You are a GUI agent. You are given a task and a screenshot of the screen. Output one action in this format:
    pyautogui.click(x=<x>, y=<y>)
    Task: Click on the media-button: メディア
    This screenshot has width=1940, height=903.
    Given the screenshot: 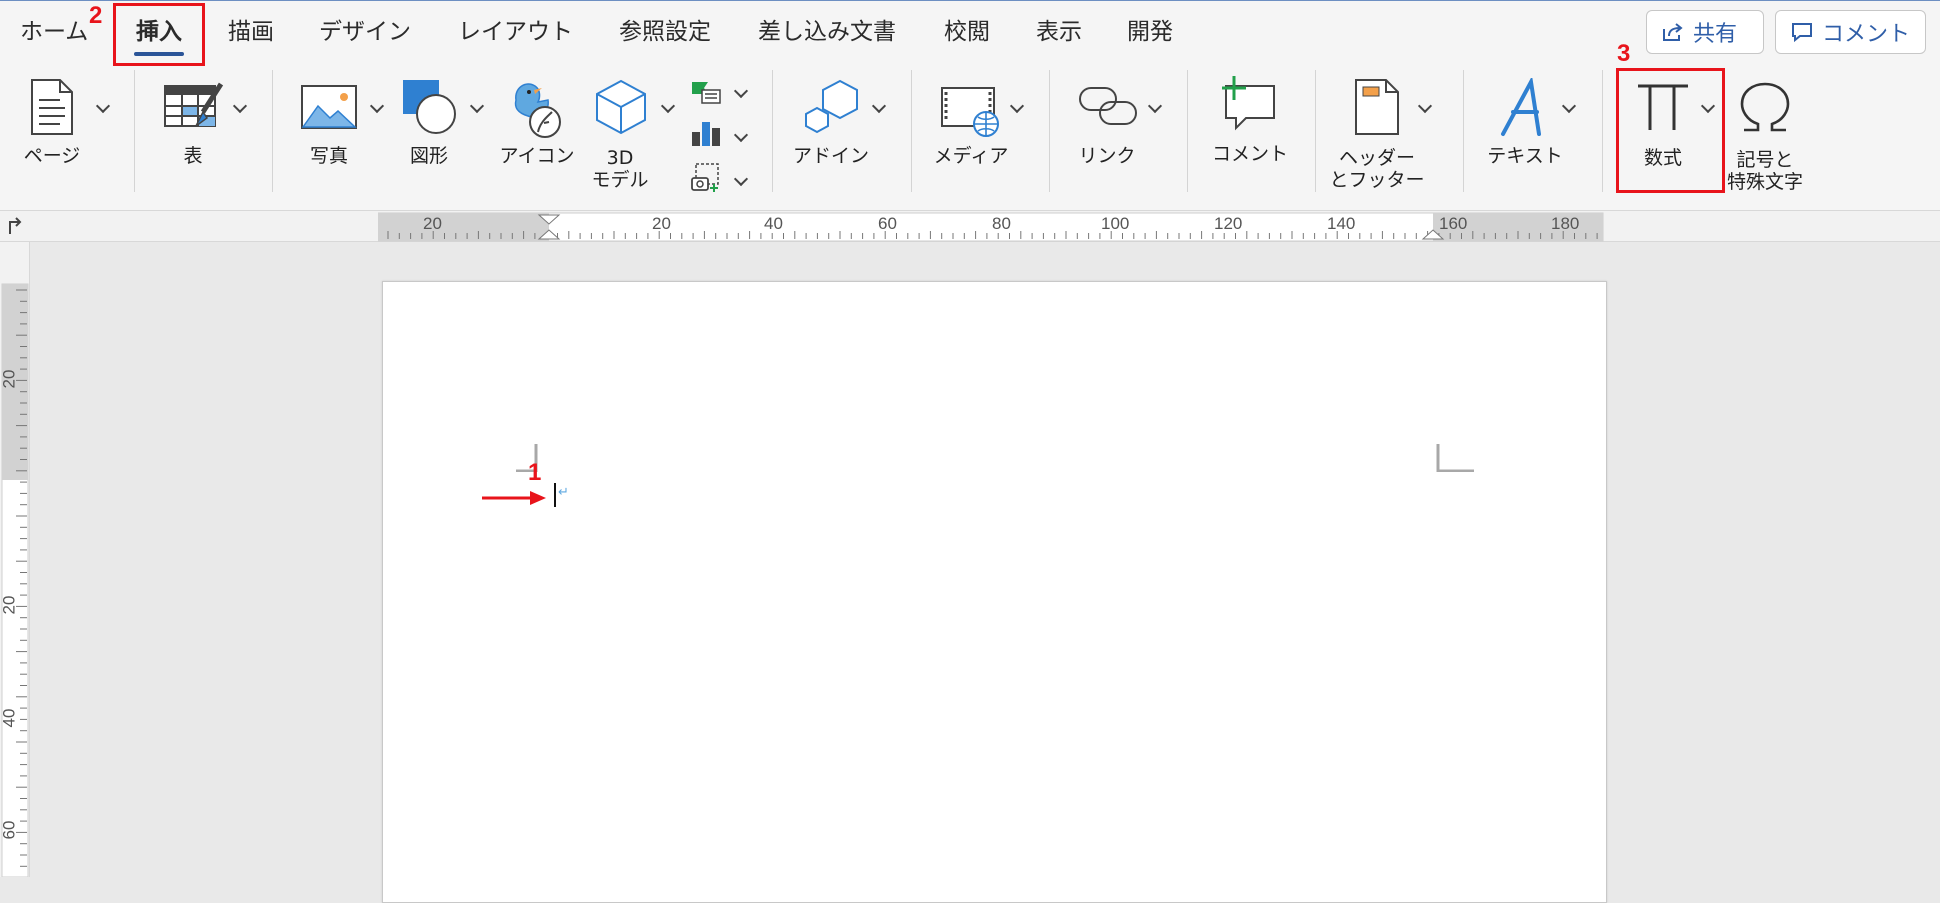 What is the action you would take?
    pyautogui.click(x=971, y=136)
    